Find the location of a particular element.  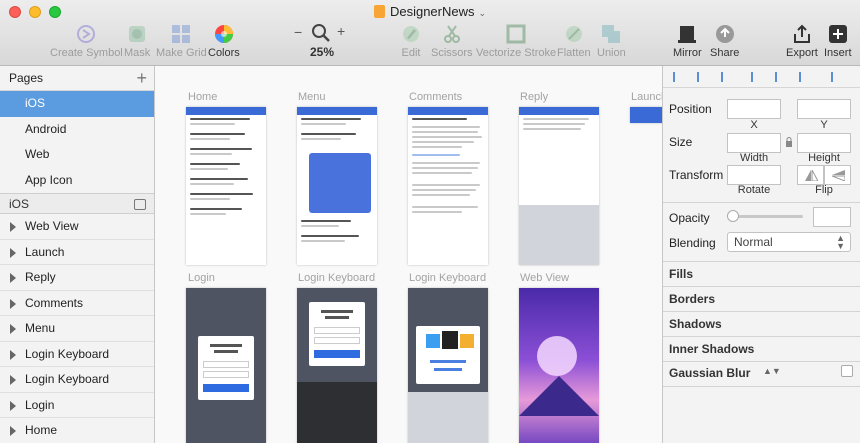

share-label: Share is located at coordinates (725, 53).